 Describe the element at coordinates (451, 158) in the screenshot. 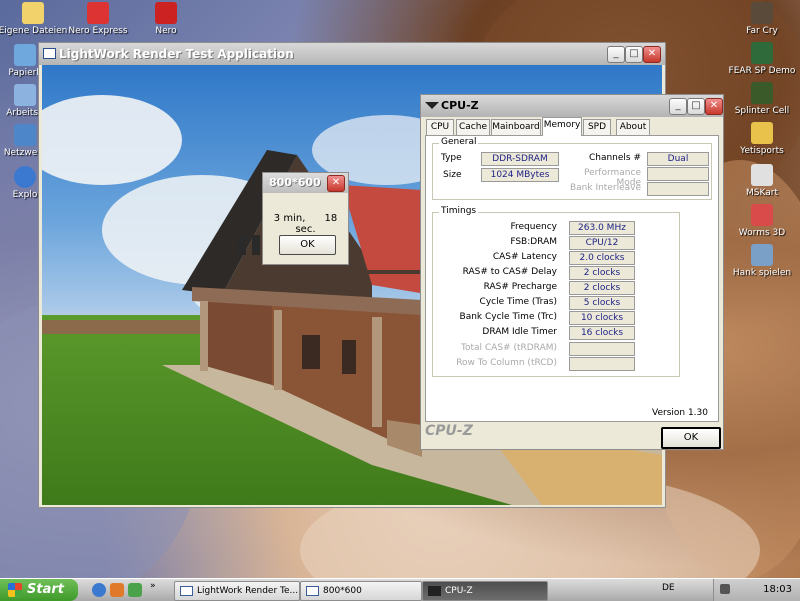

I see `type-label: Type` at that location.